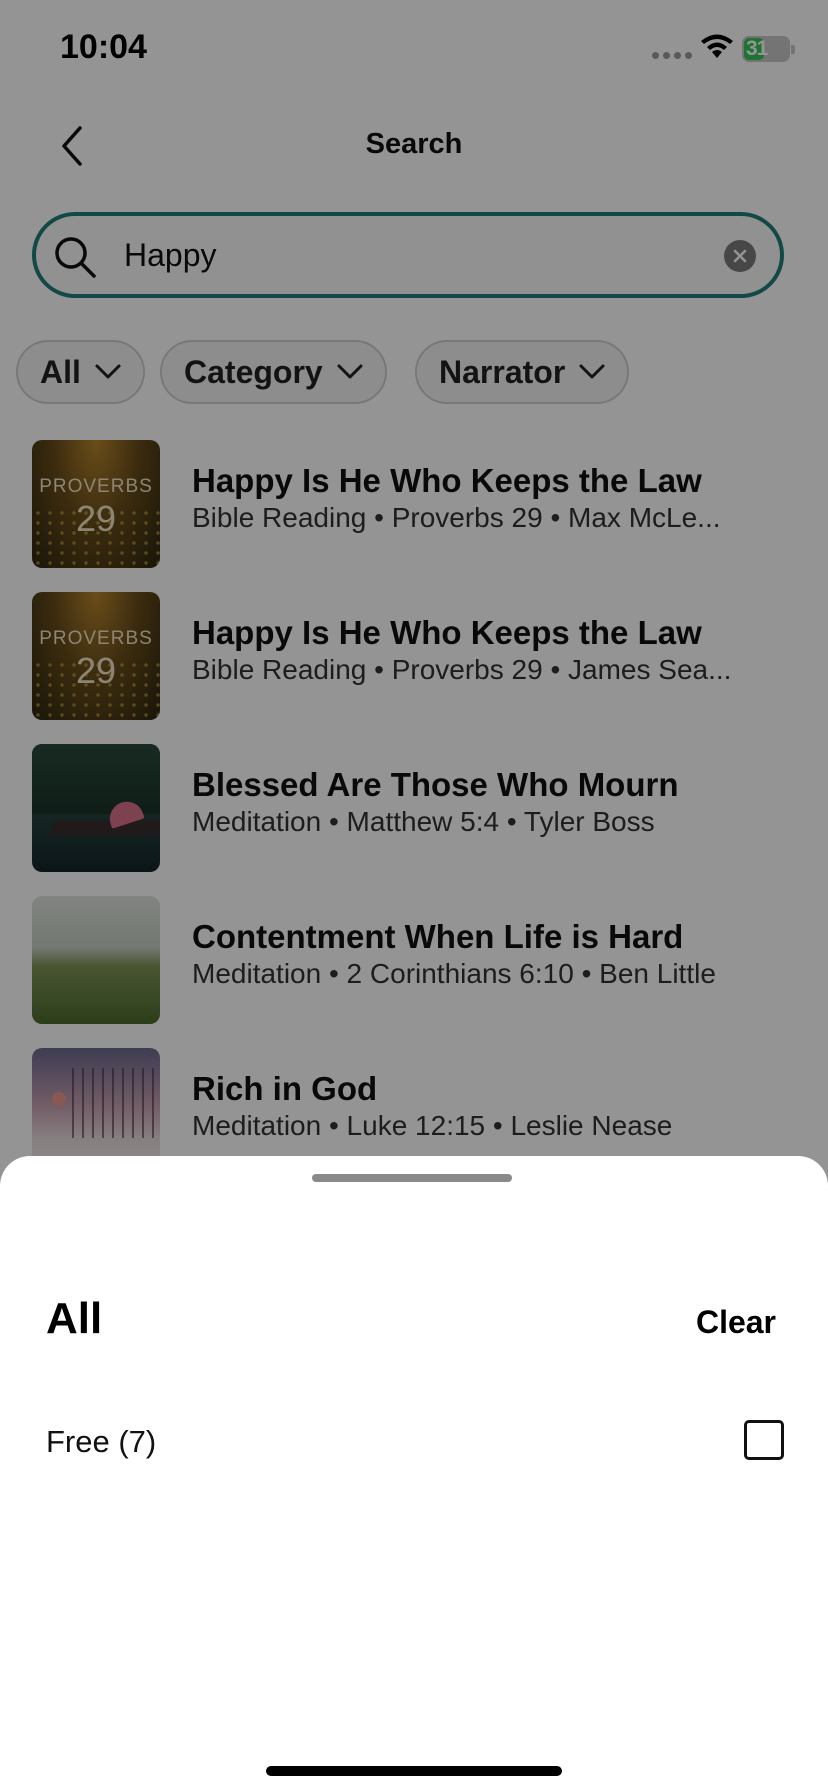 The height and width of the screenshot is (1792, 828). Describe the element at coordinates (736, 1322) in the screenshot. I see `clear-button: Clear` at that location.